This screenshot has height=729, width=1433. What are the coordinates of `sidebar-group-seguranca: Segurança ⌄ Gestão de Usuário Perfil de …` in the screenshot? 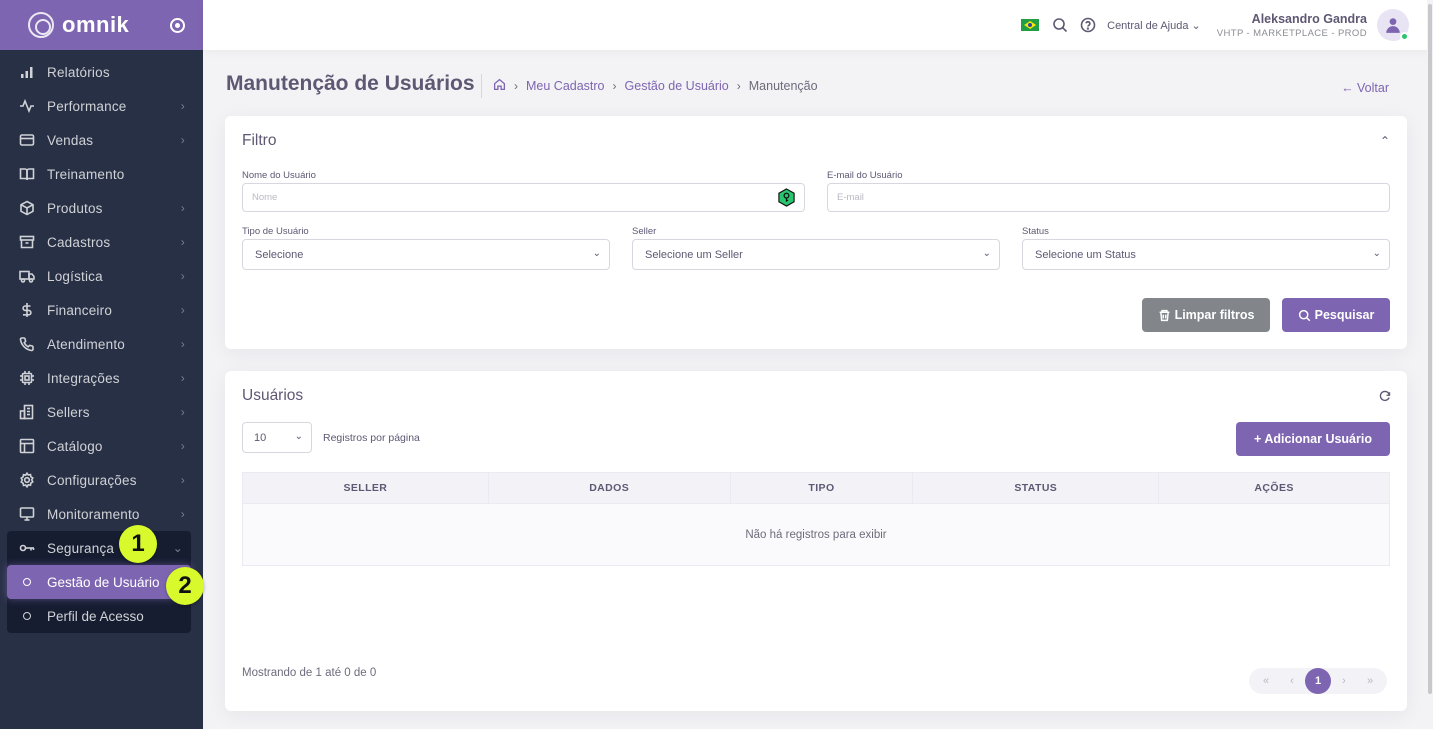 It's located at (99, 582).